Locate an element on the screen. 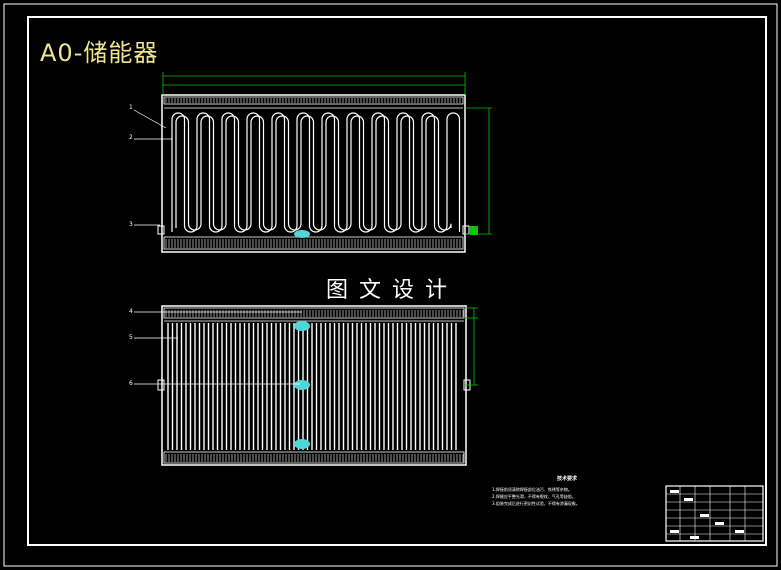  note-line: 1.焊接前须清除焊接部位油污、铁锈等杂物。 is located at coordinates (532, 489).